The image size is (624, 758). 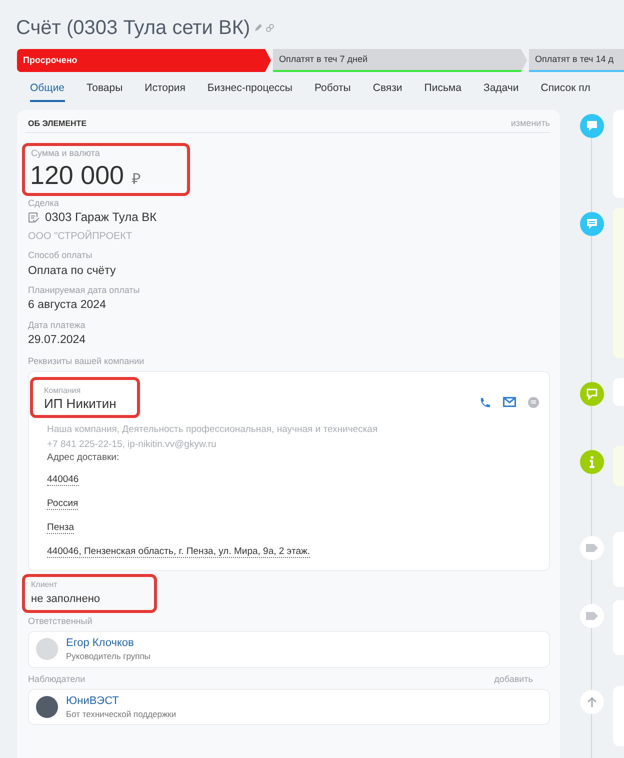 I want to click on address-line: Пенза, so click(x=60, y=528).